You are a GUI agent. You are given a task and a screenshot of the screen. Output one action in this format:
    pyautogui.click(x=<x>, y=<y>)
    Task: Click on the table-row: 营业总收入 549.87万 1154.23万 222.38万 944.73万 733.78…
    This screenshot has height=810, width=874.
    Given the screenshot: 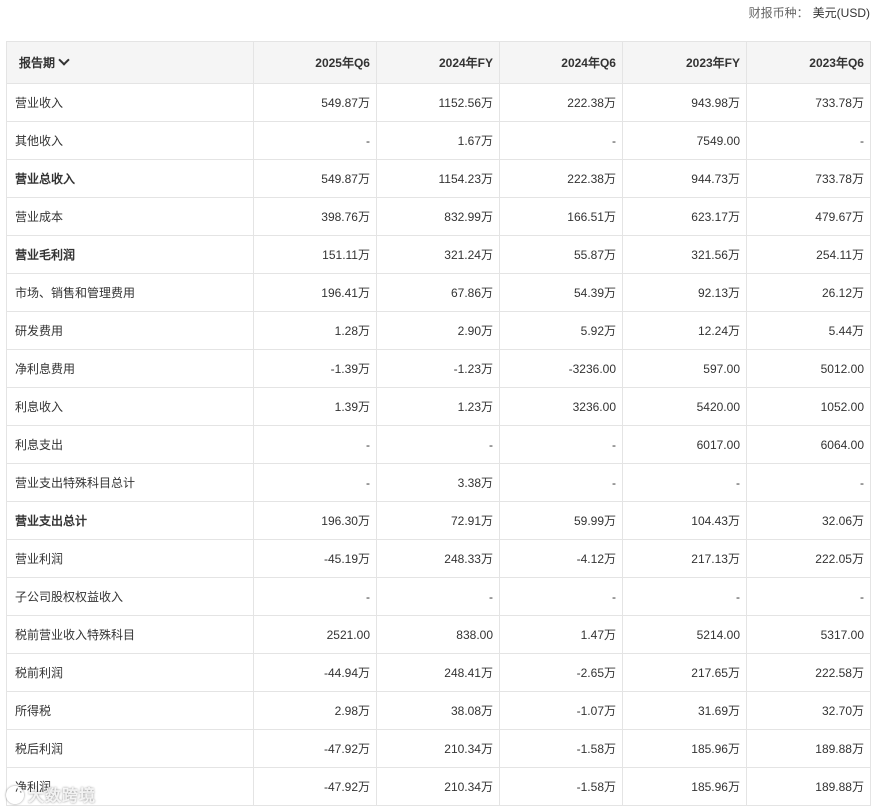 What is the action you would take?
    pyautogui.click(x=438, y=178)
    